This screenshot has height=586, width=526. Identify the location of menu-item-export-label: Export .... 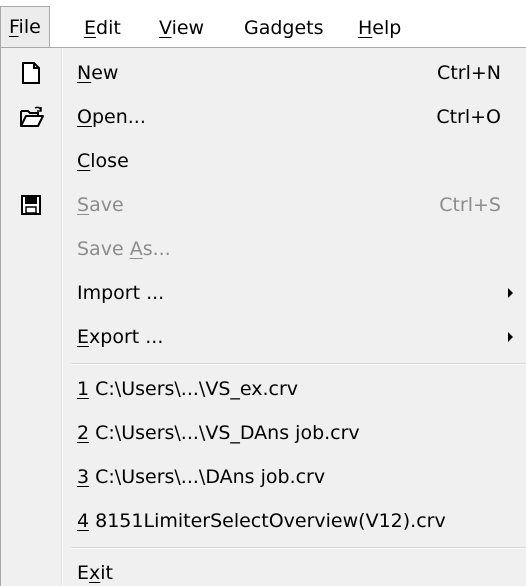
(120, 337).